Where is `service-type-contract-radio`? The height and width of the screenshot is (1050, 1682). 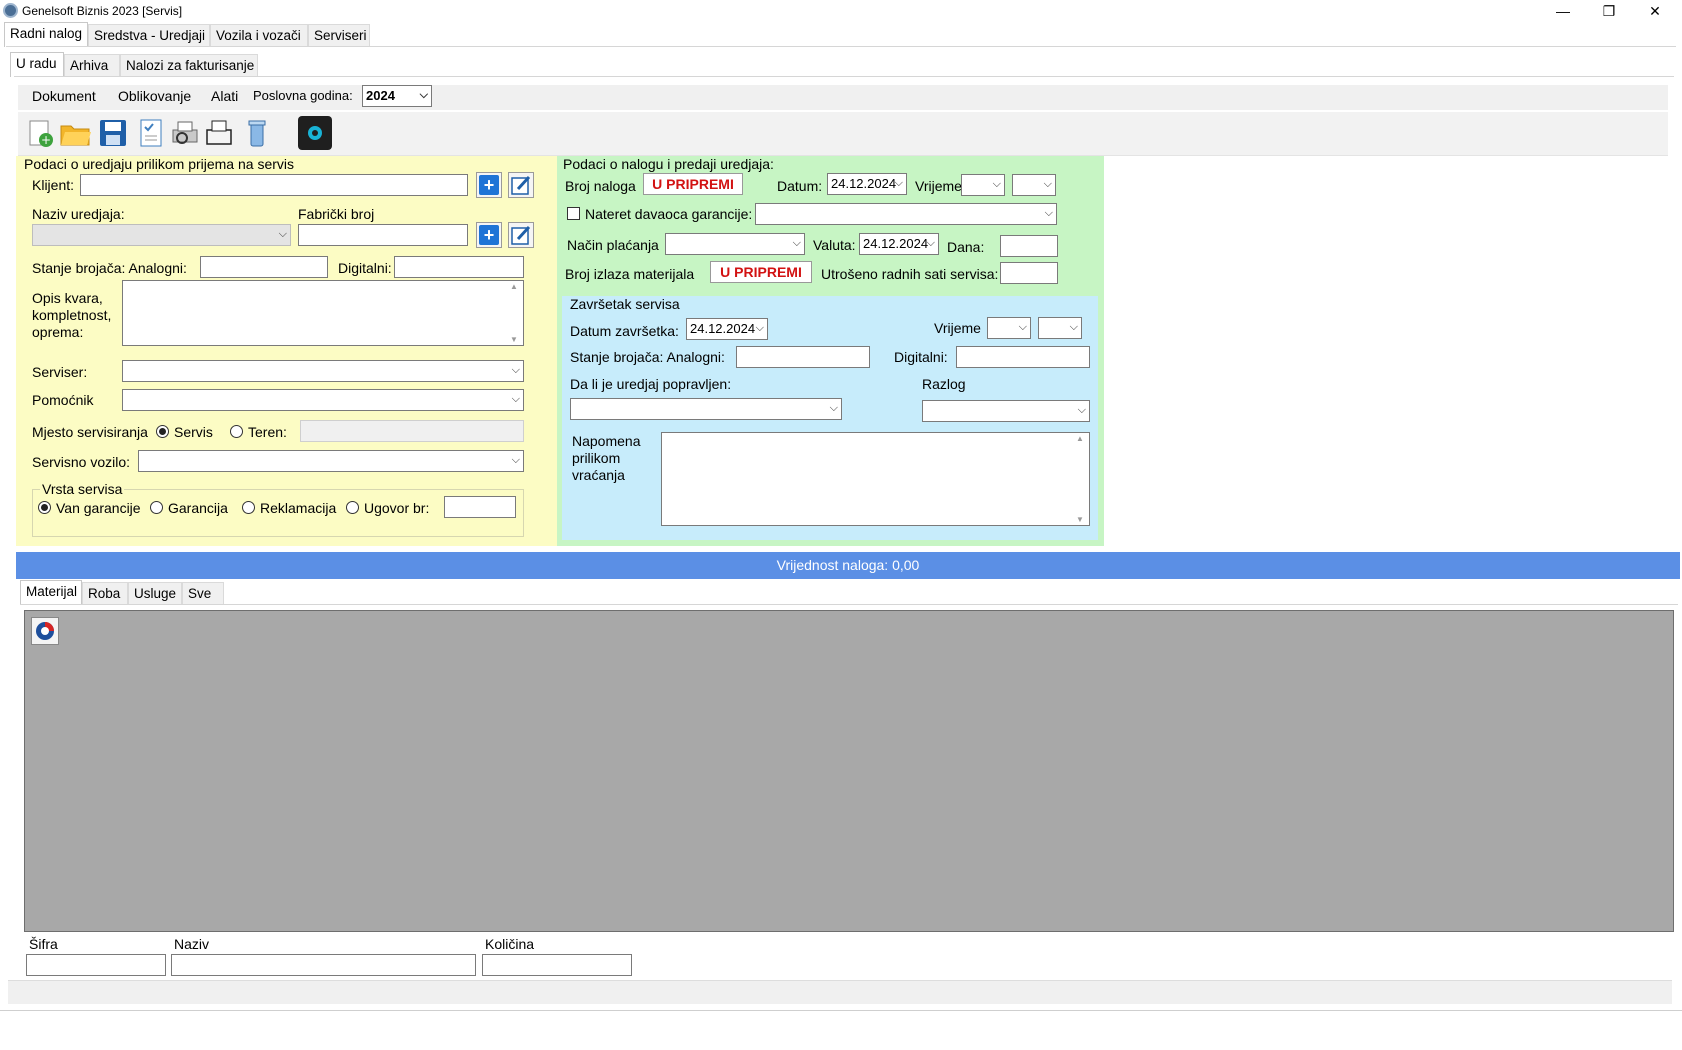 service-type-contract-radio is located at coordinates (352, 507).